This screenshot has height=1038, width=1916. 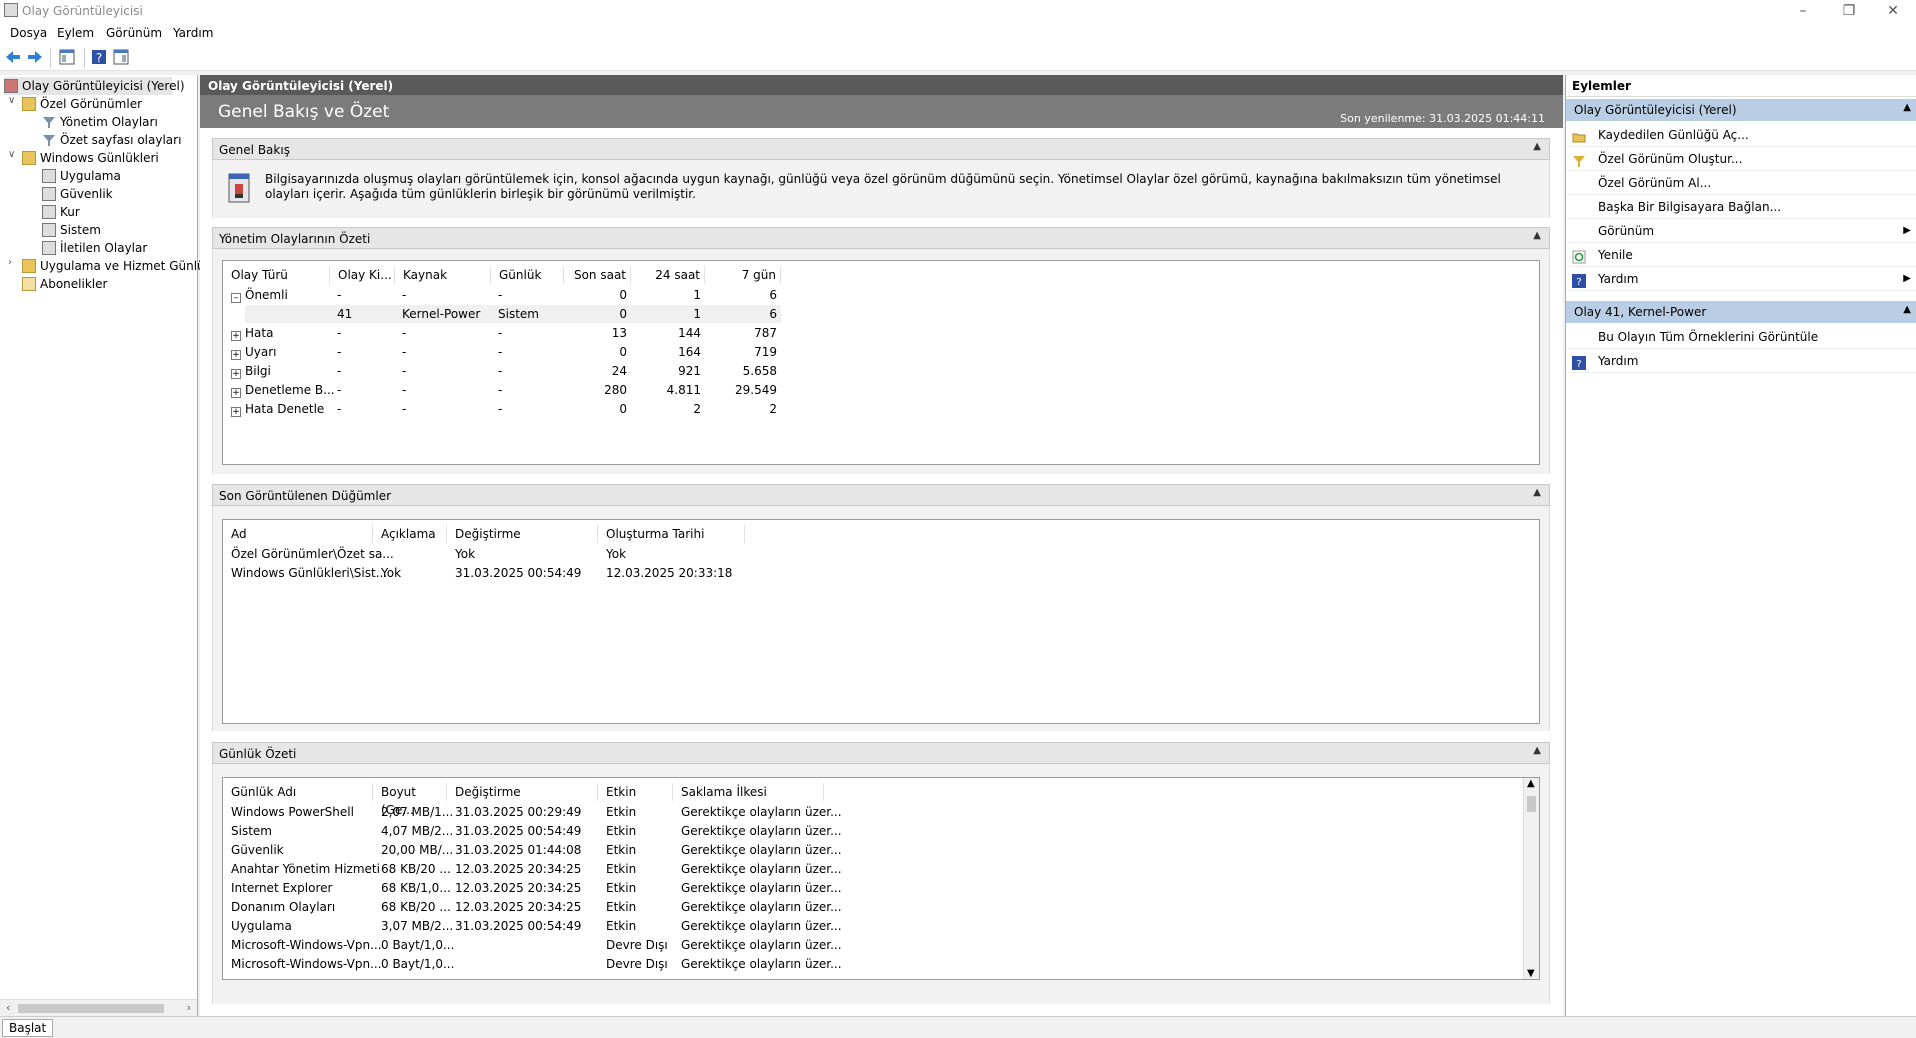 I want to click on log-row-name: Uygulama, so click(x=261, y=926).